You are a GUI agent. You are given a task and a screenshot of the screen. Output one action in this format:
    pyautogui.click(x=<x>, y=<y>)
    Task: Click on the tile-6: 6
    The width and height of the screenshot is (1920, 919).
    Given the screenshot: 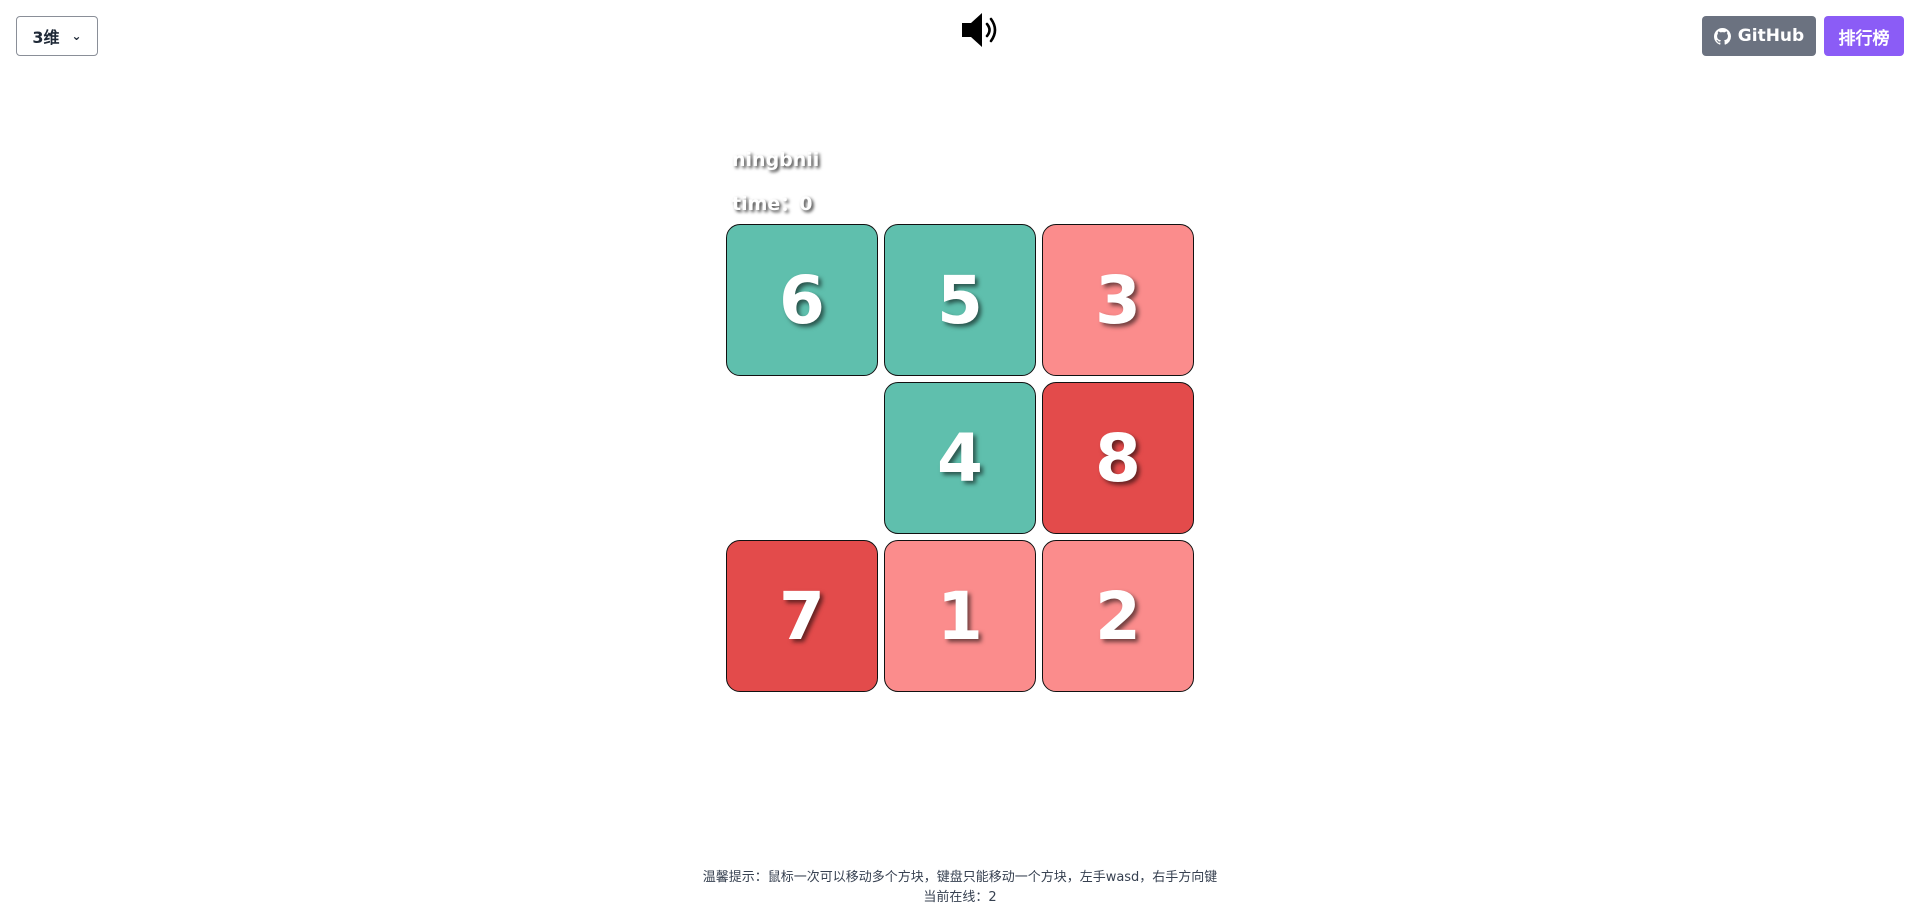 What is the action you would take?
    pyautogui.click(x=802, y=300)
    